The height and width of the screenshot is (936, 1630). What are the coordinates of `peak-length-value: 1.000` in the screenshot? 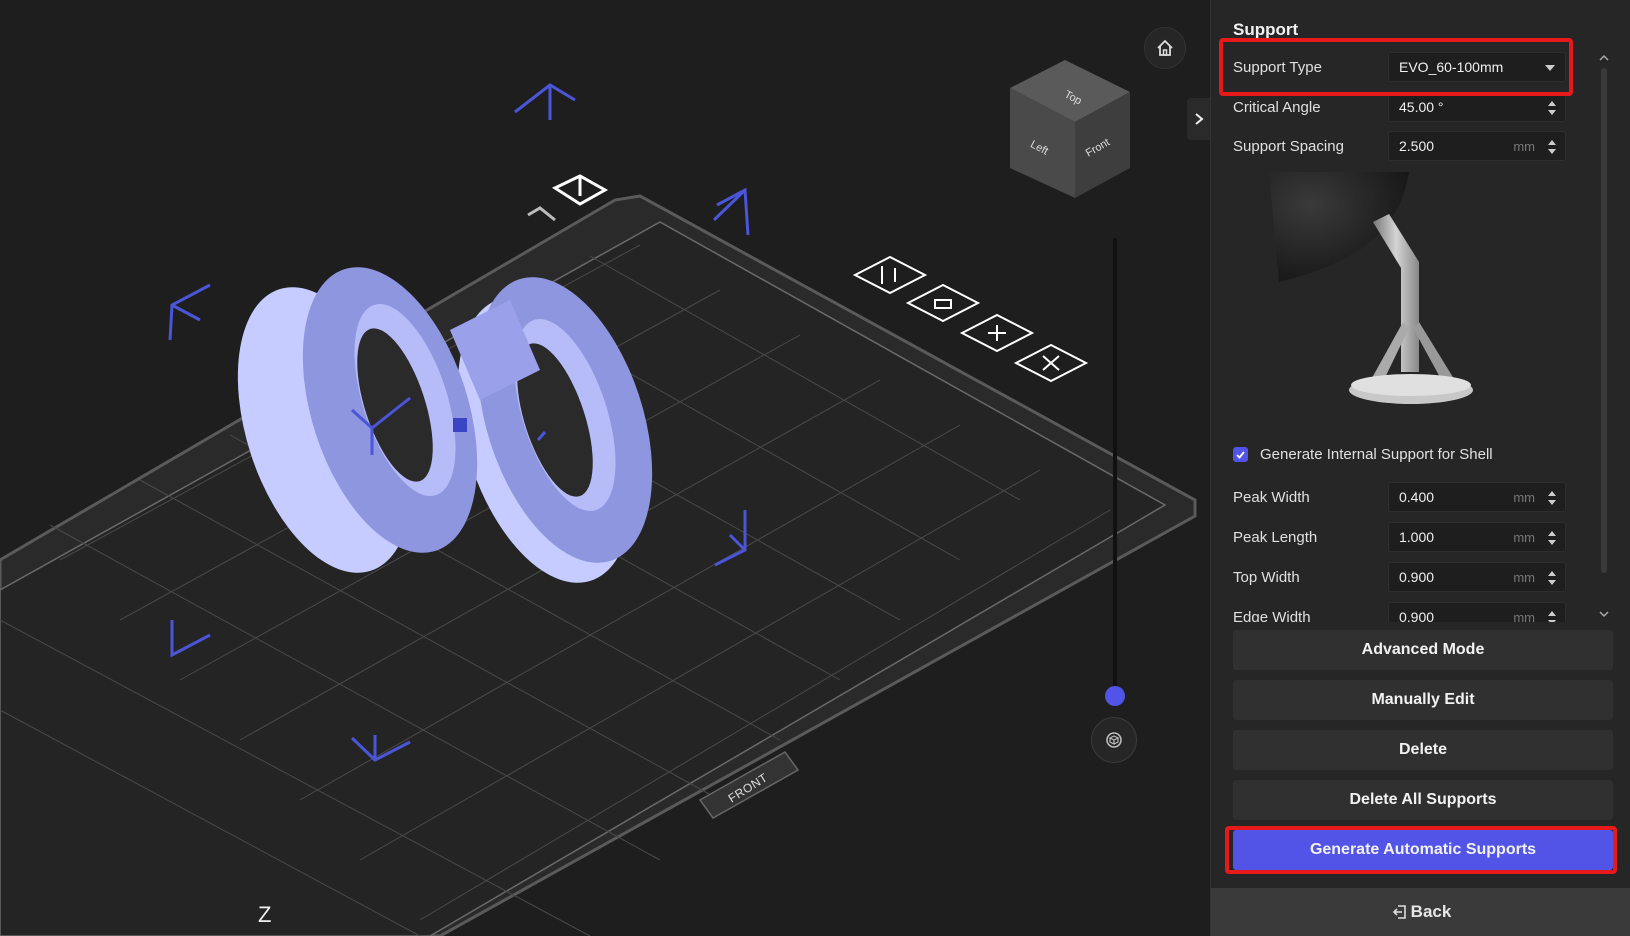 It's located at (1417, 537).